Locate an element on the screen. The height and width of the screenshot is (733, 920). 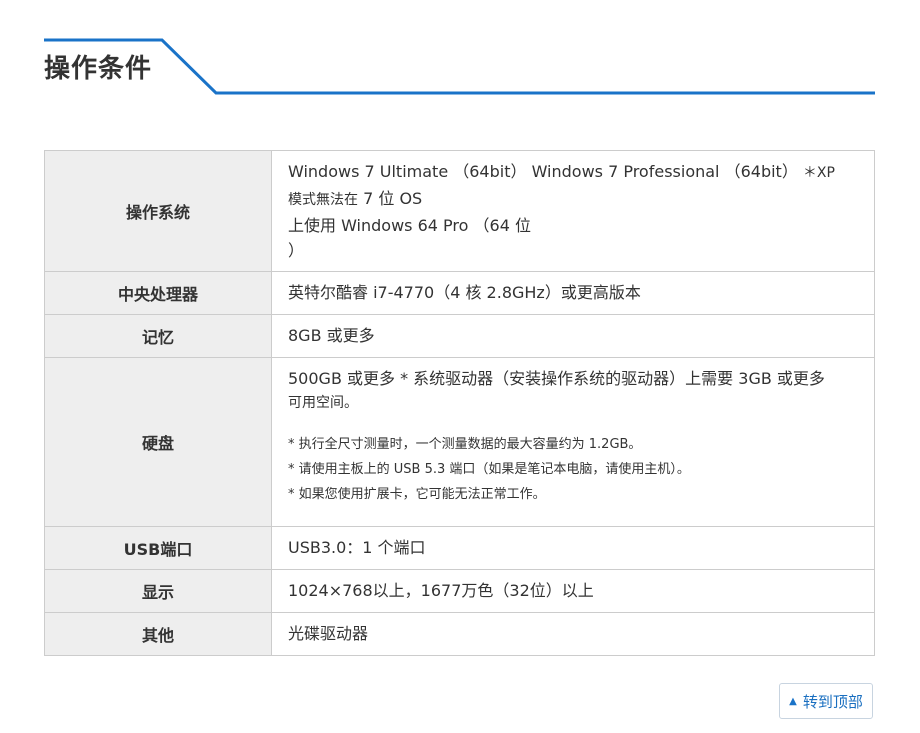
back-to-top-label: 转到顶部 is located at coordinates (832, 701).